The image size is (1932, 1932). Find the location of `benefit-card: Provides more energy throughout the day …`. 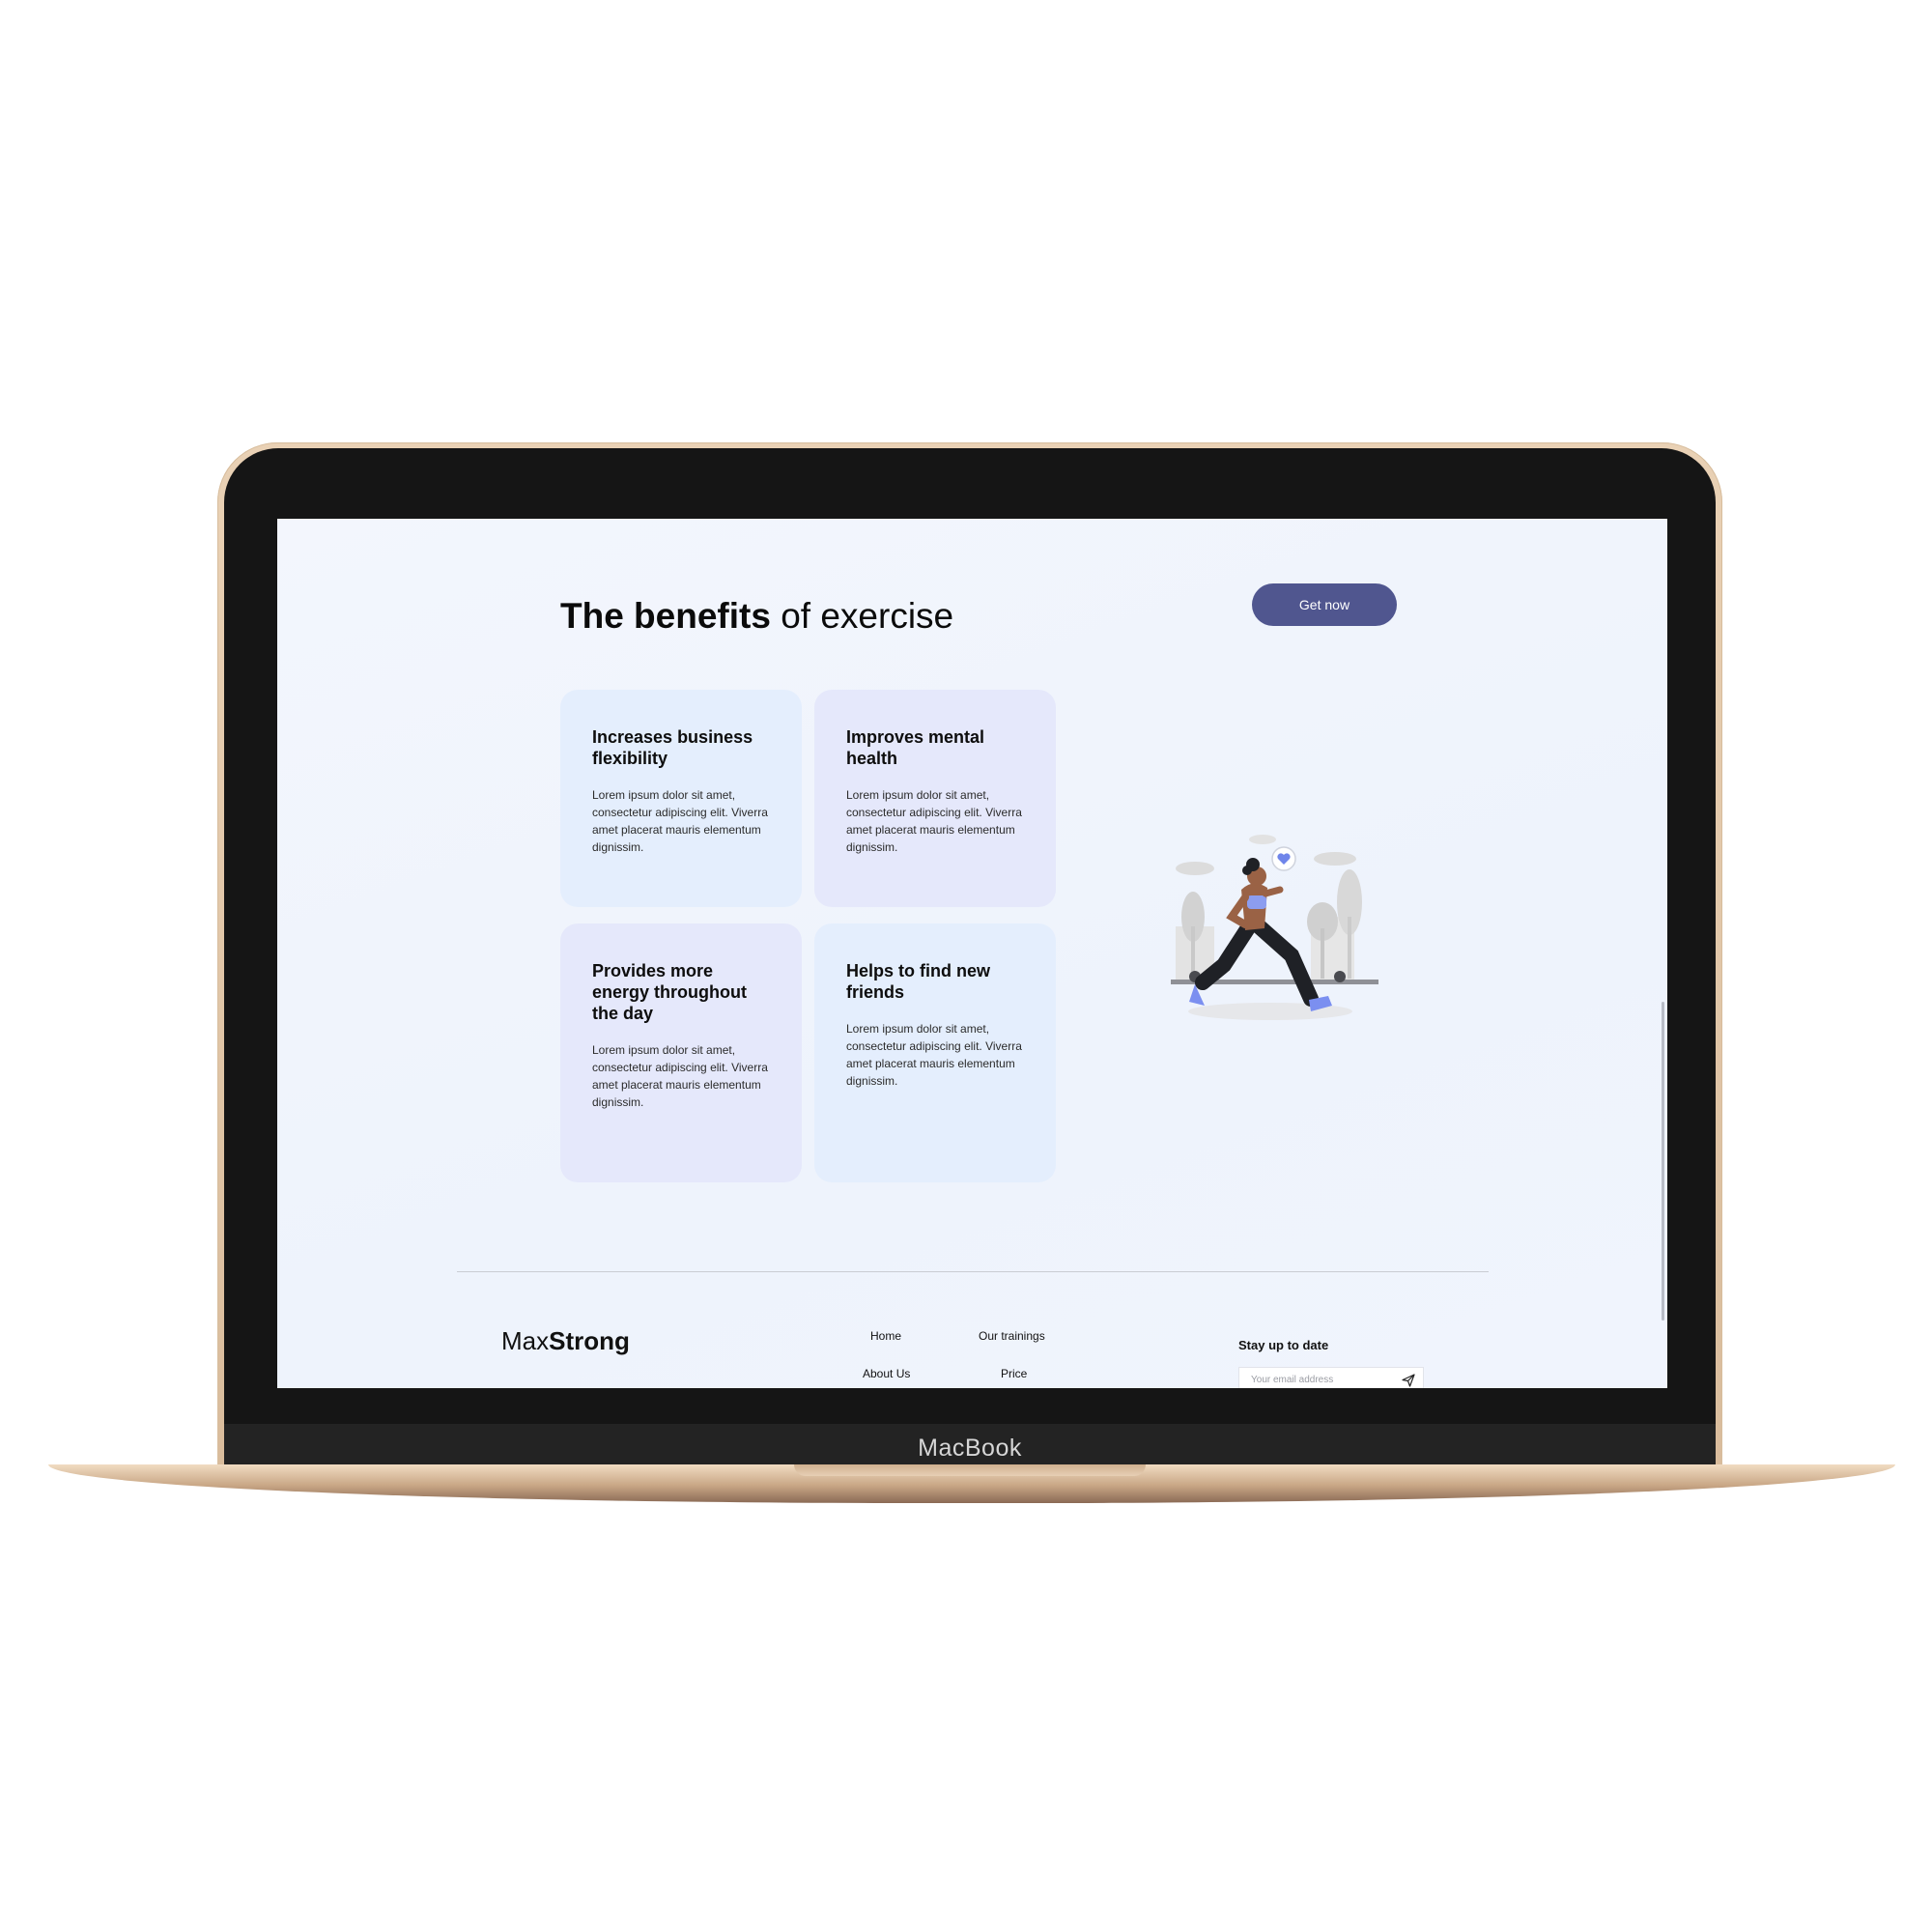

benefit-card: Provides more energy throughout the day … is located at coordinates (681, 1052).